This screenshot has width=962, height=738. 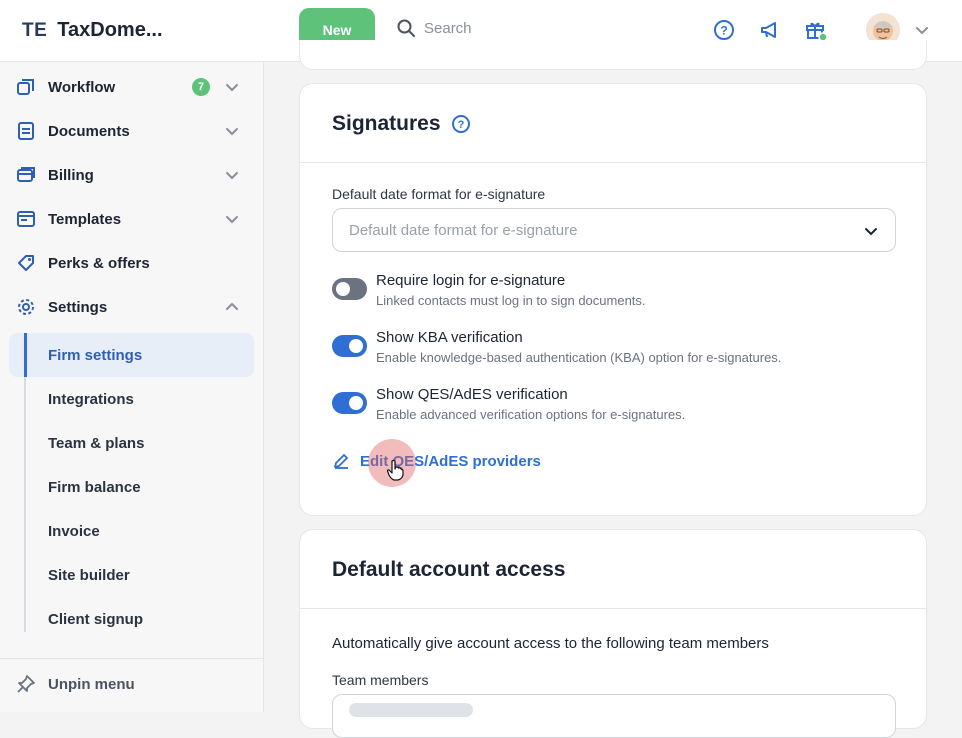 What do you see at coordinates (89, 575) in the screenshot?
I see `sidebar-subitem-site-builder: Site builder` at bounding box center [89, 575].